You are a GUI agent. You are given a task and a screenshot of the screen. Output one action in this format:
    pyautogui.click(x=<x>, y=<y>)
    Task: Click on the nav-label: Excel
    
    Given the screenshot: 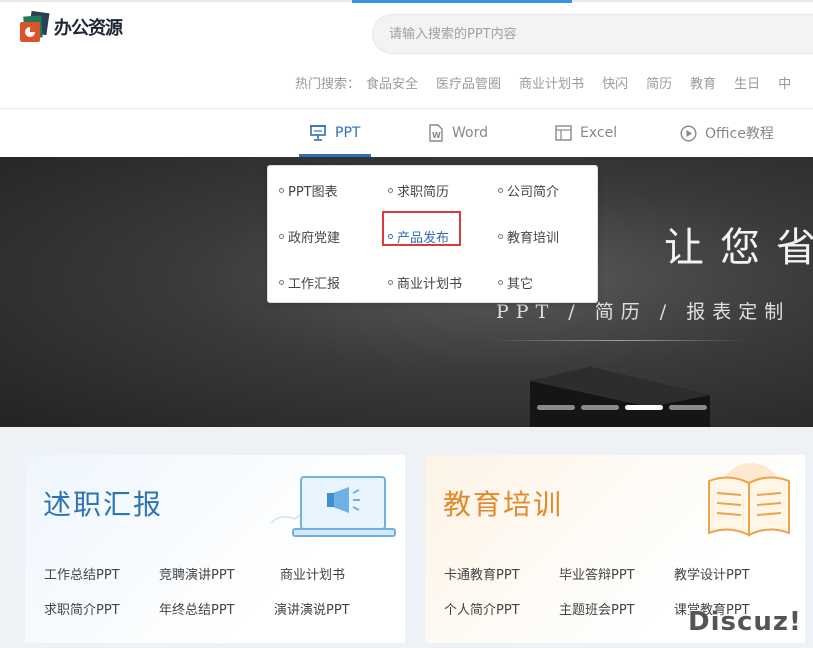 What is the action you would take?
    pyautogui.click(x=599, y=133)
    